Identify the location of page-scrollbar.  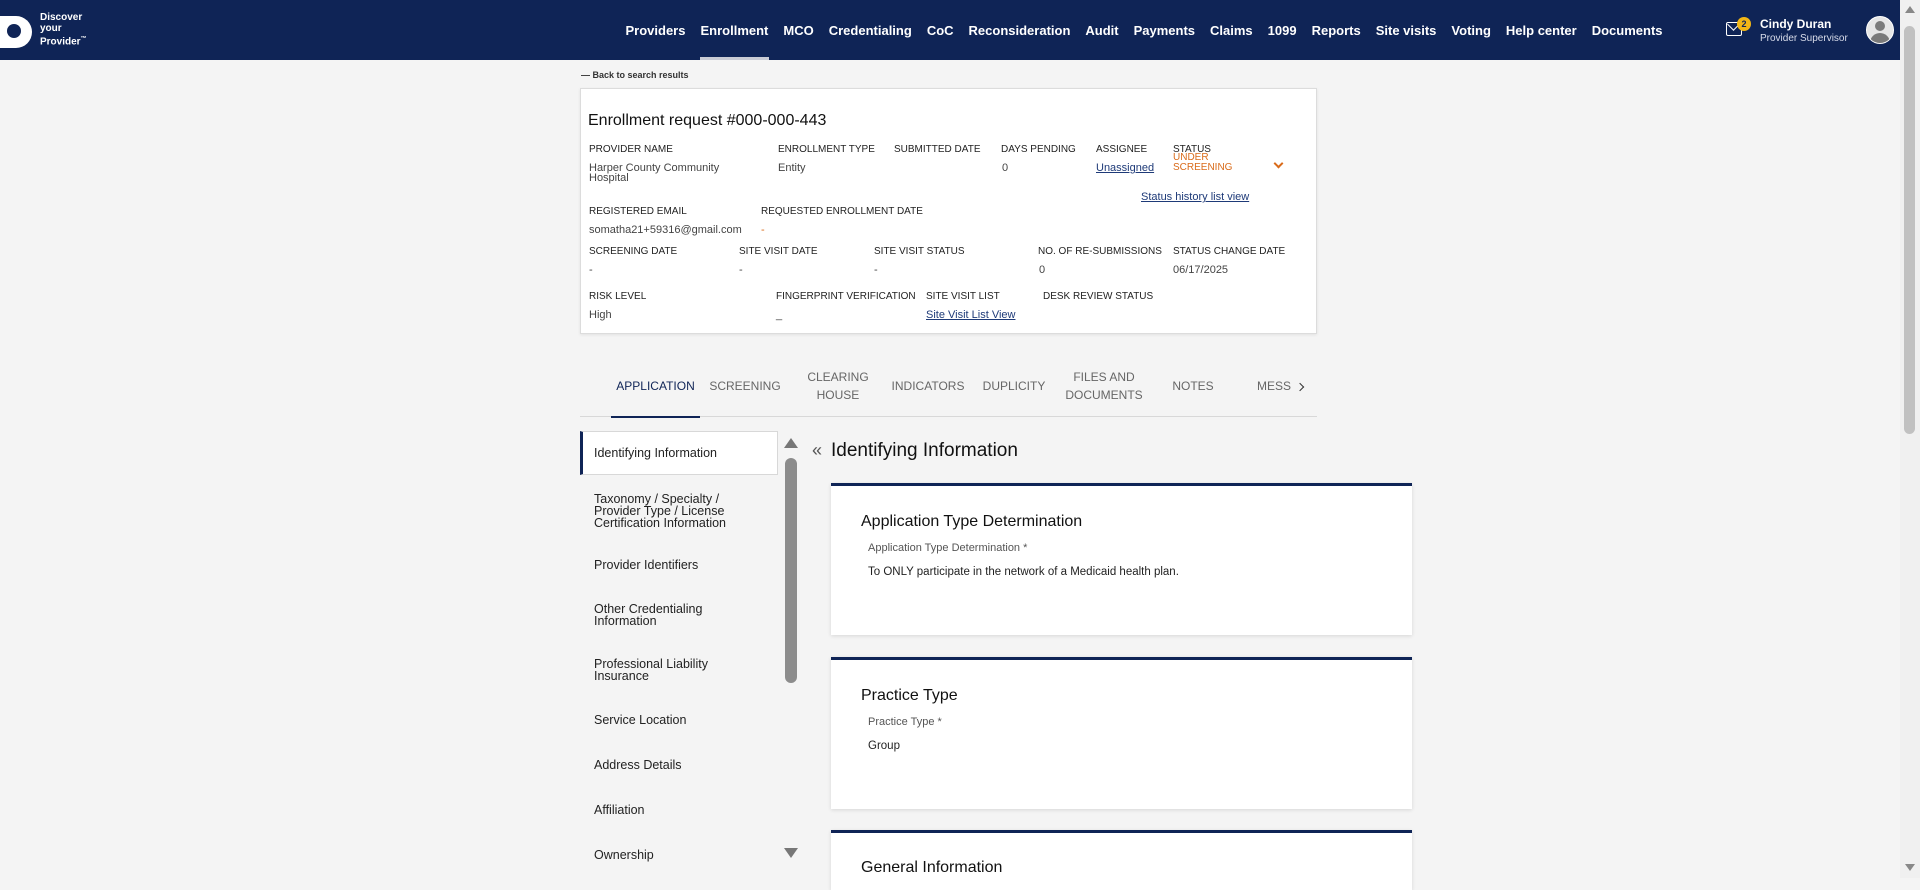
(1910, 439).